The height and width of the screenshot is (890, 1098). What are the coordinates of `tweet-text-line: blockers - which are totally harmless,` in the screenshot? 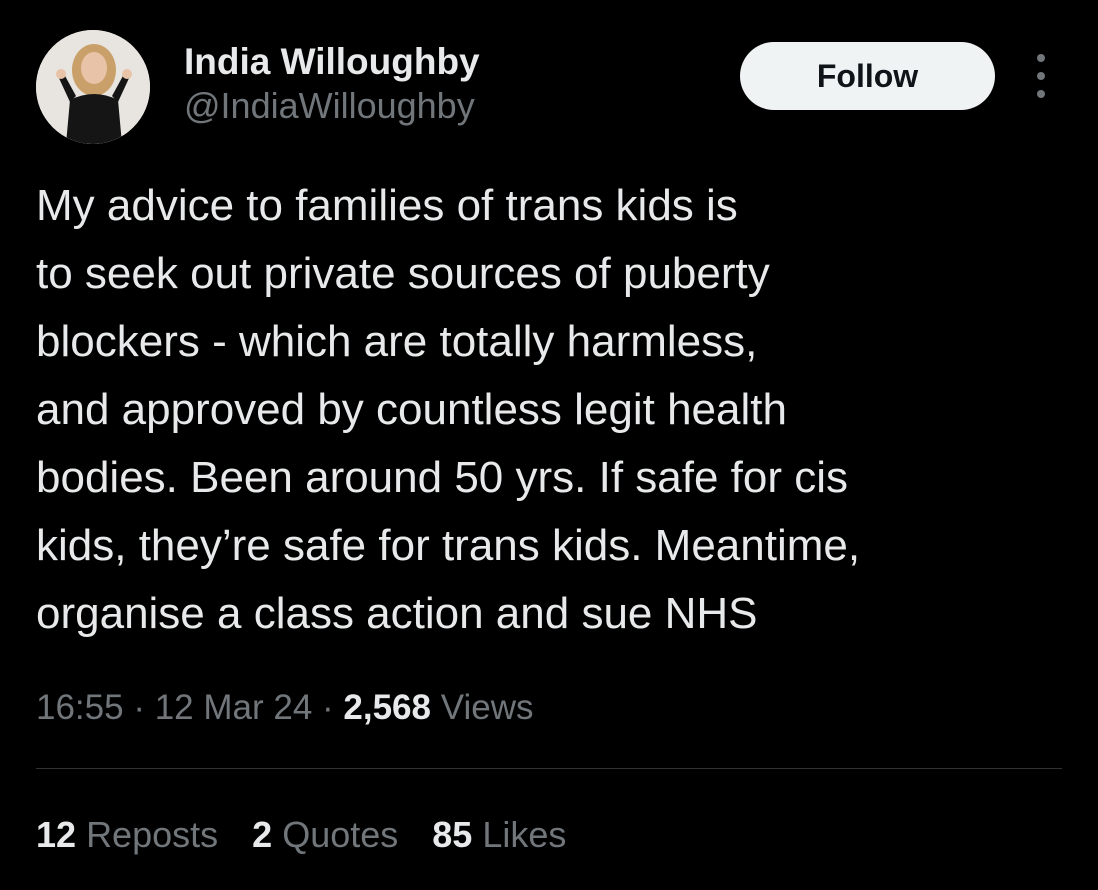 It's located at (397, 341).